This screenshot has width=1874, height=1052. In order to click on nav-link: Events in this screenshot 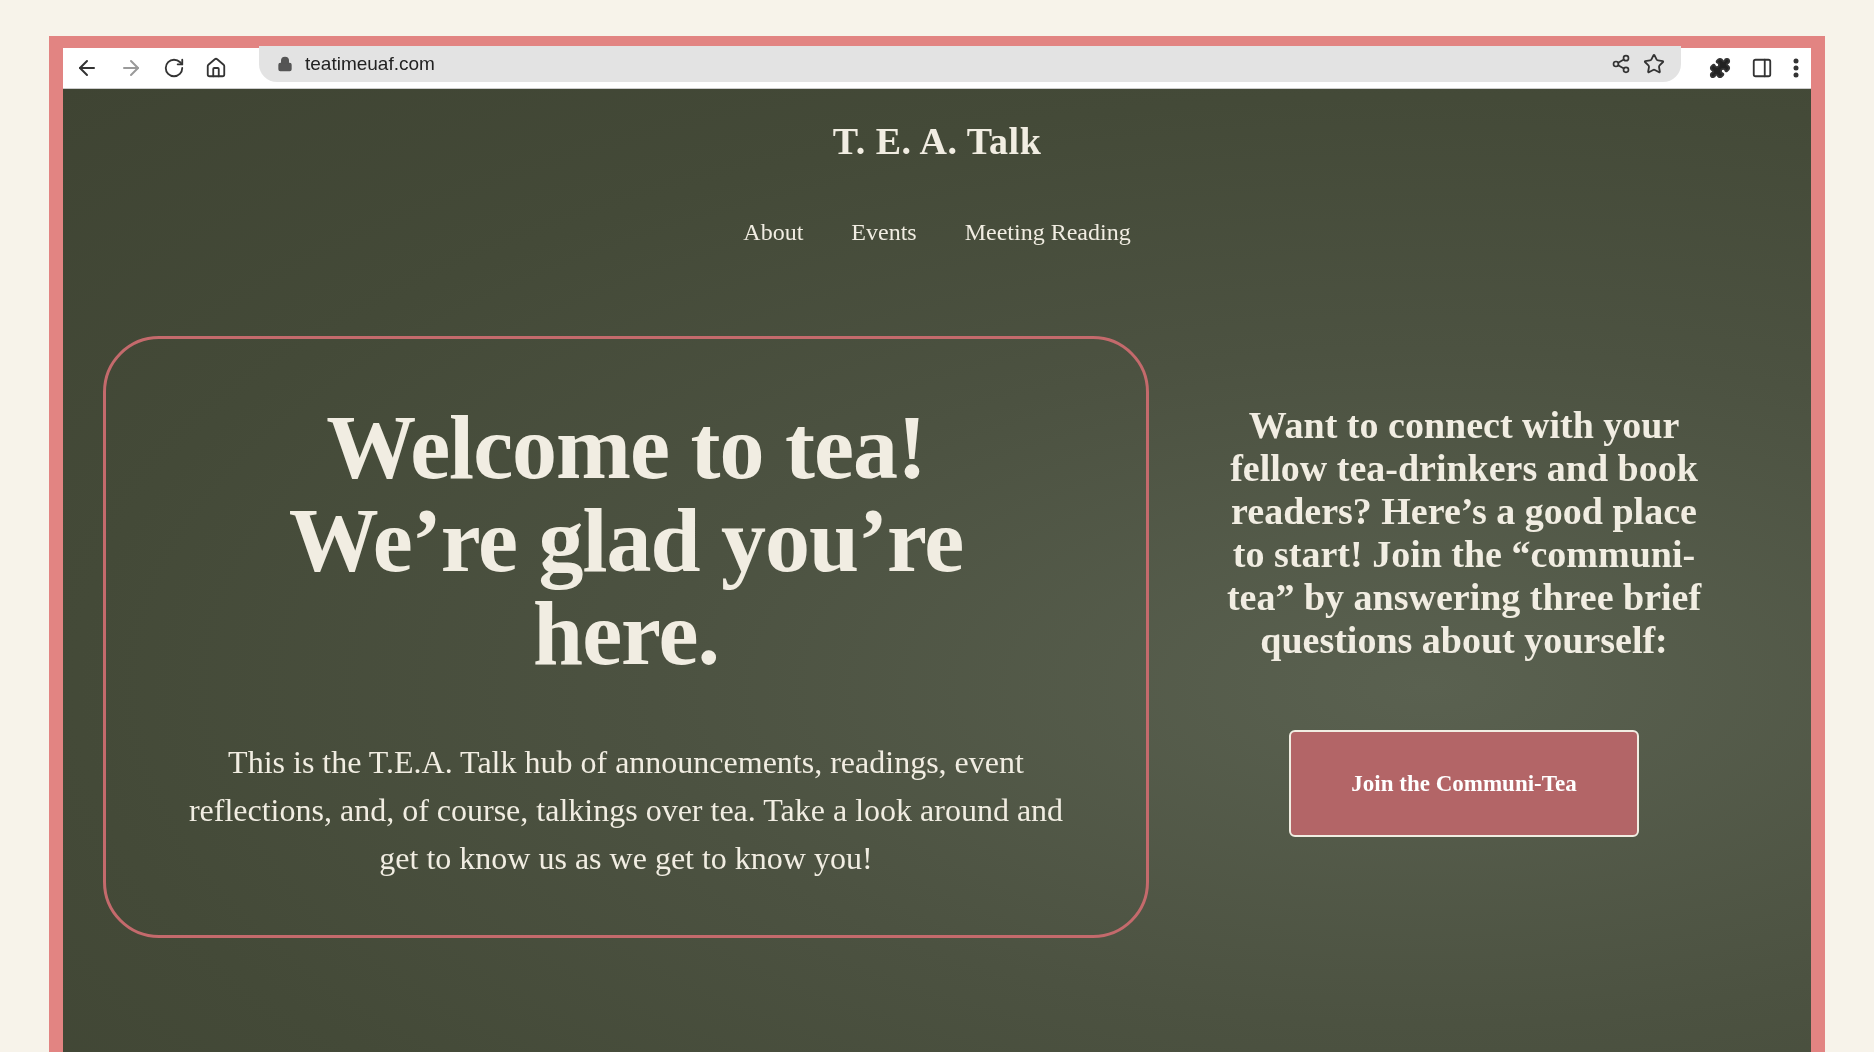, I will do `click(884, 232)`.